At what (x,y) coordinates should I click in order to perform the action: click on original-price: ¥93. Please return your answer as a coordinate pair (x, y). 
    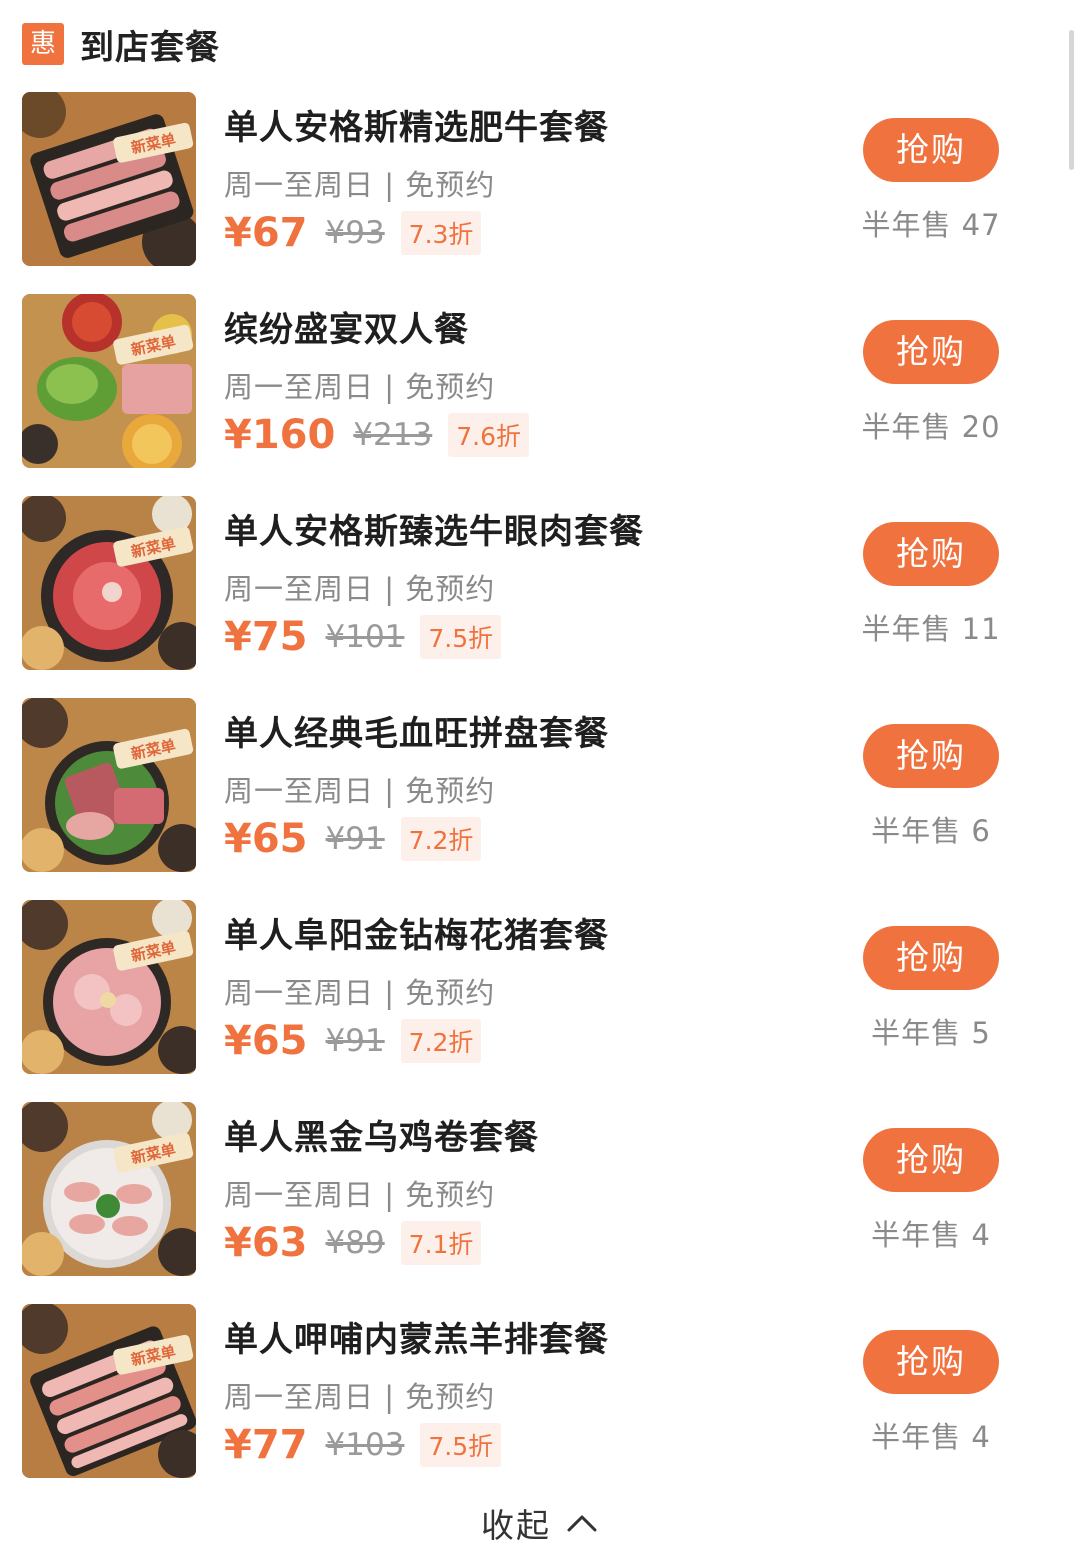
    Looking at the image, I should click on (355, 233).